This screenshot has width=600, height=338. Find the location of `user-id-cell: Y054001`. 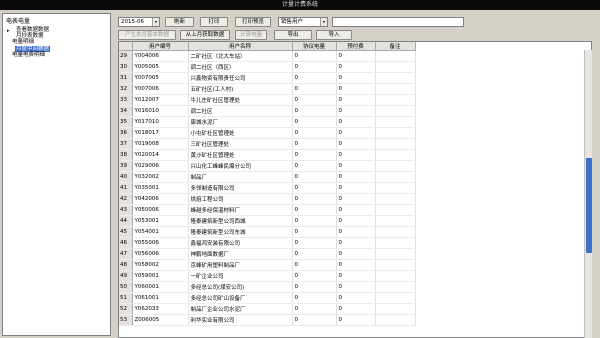

user-id-cell: Y054001 is located at coordinates (160, 232).